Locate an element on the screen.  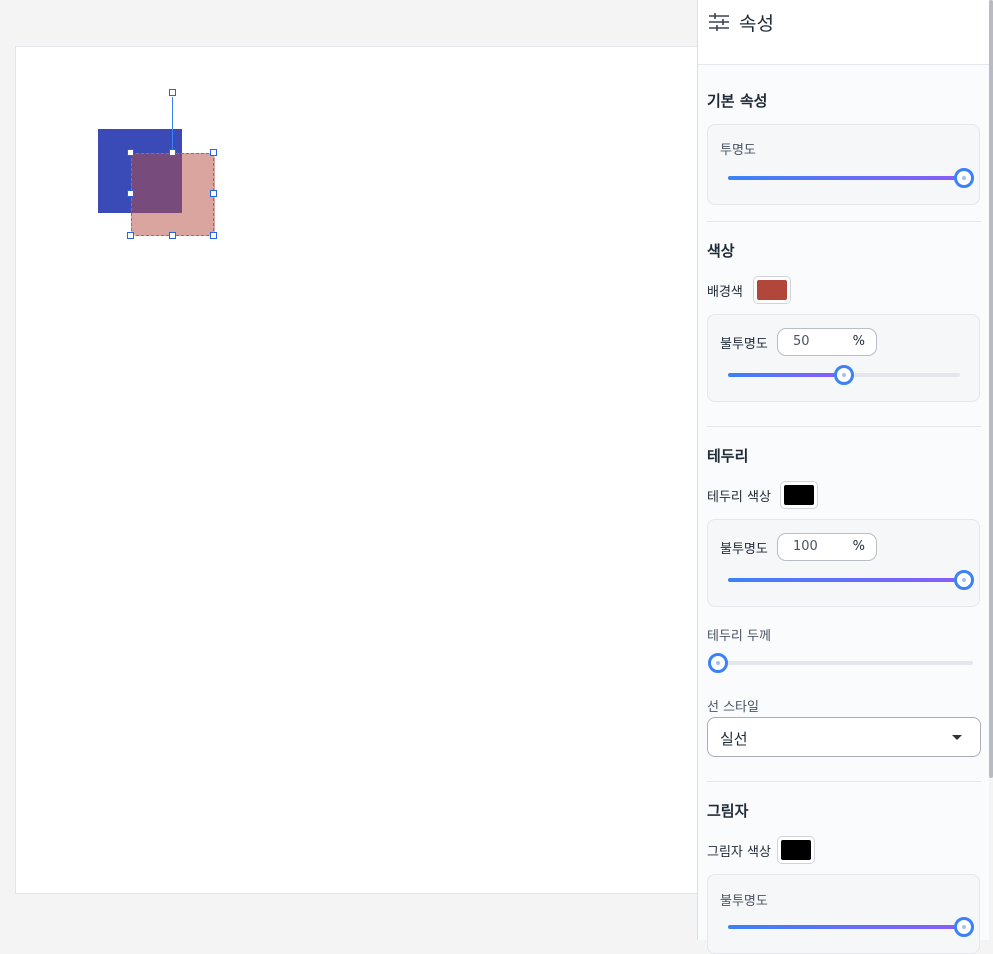
resize-handle-bottom-left is located at coordinates (130, 235).